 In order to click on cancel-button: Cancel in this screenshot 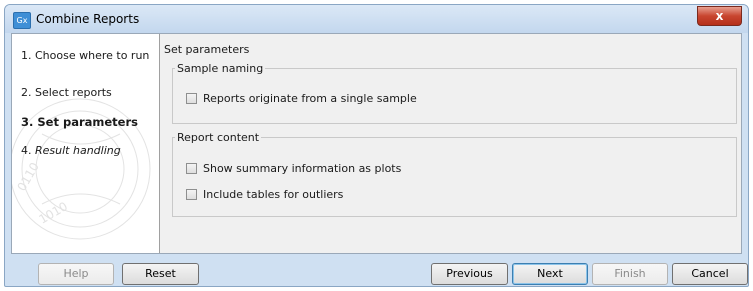, I will do `click(710, 274)`.